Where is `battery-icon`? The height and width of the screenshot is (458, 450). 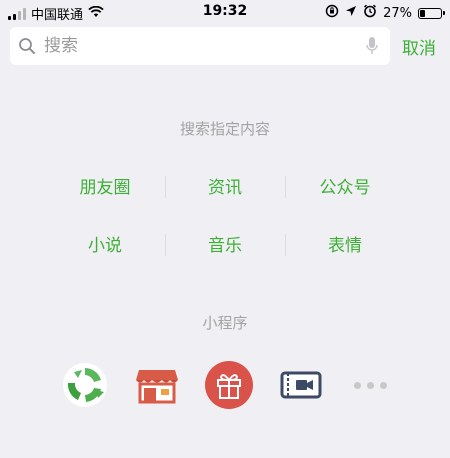
battery-icon is located at coordinates (431, 13).